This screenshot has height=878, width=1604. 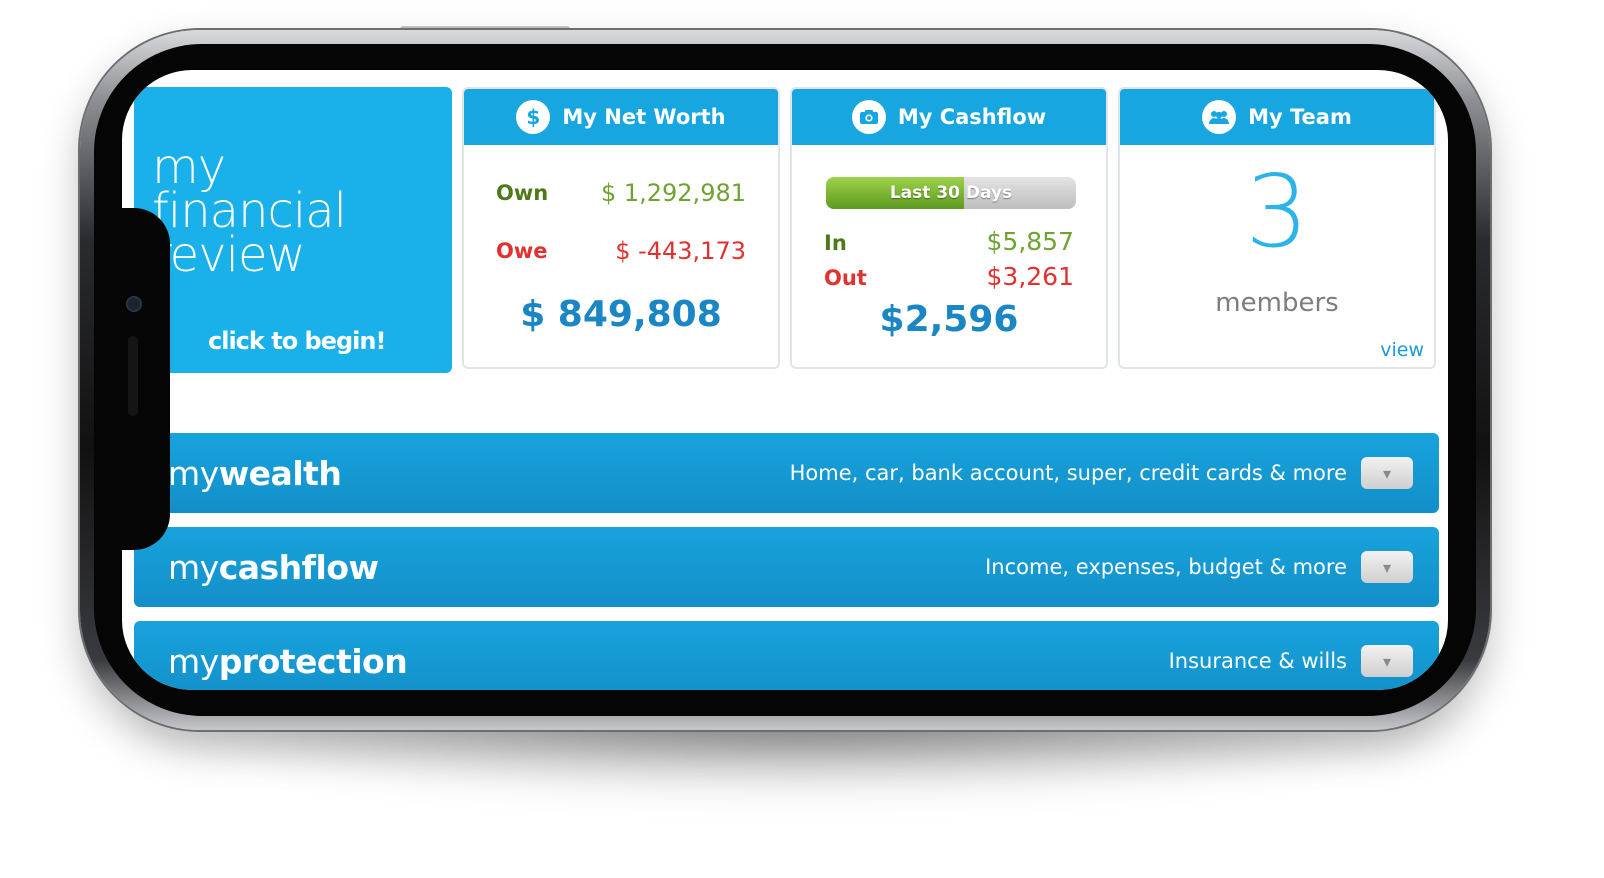 I want to click on begin-link: click to begin!, so click(x=297, y=341).